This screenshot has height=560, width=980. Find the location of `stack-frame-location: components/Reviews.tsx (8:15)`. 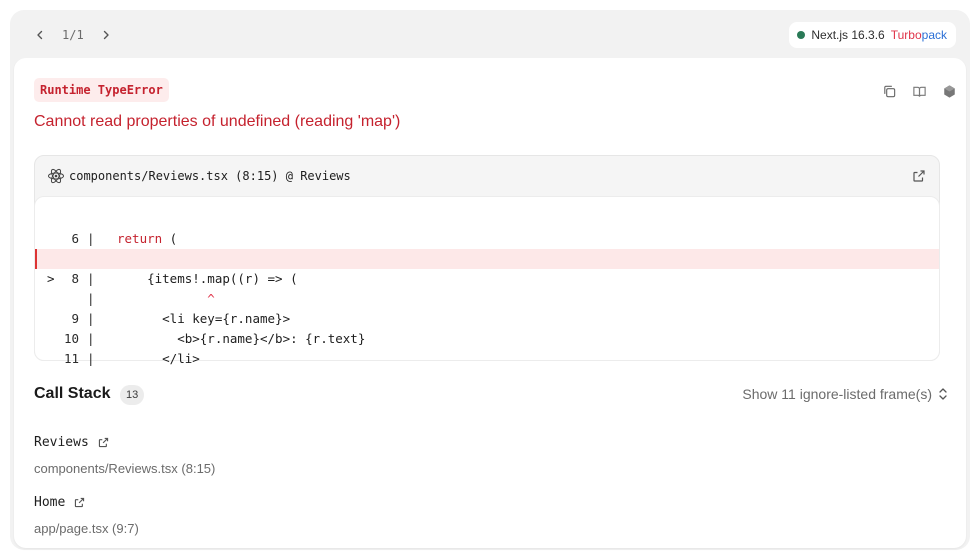

stack-frame-location: components/Reviews.tsx (8:15) is located at coordinates (125, 468).